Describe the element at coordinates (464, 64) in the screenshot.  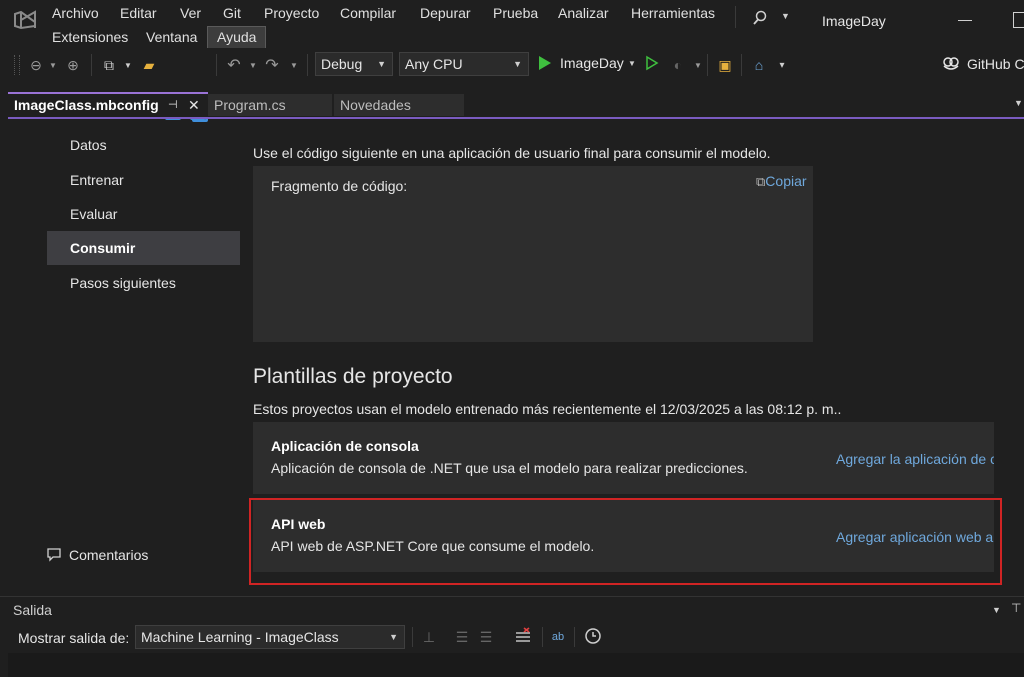
I see `solution-platform-dropdown: Any CPU ▼` at that location.